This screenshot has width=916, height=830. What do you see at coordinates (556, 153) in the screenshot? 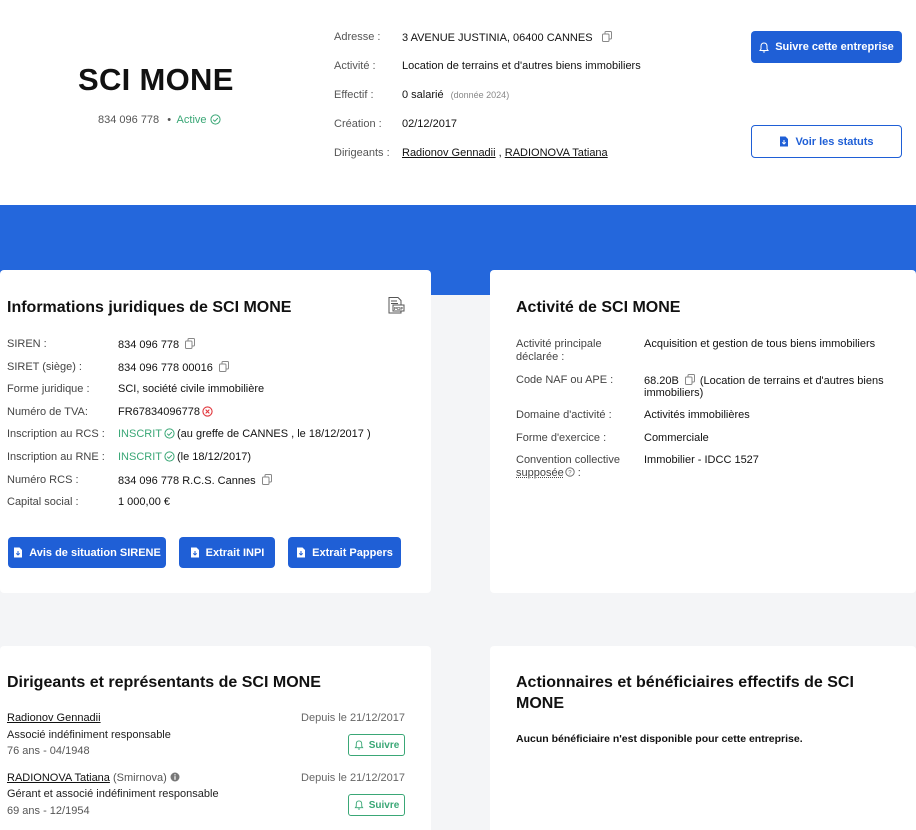
I see `director-link: RADIONOVA Tatiana` at bounding box center [556, 153].